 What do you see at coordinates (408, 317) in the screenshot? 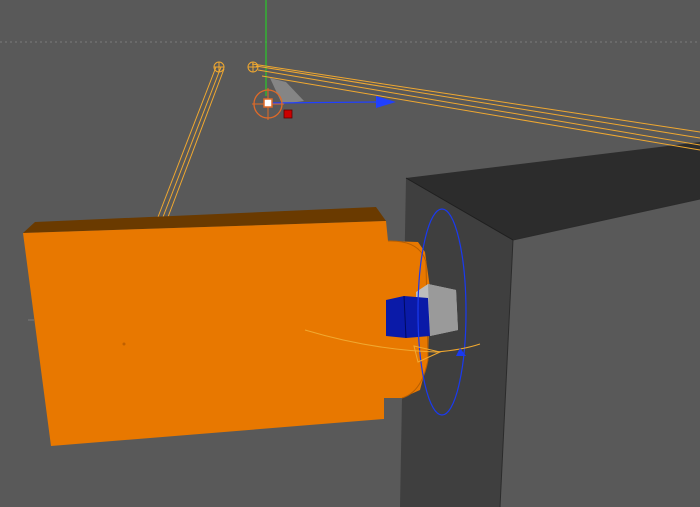
I see `hinge-block` at bounding box center [408, 317].